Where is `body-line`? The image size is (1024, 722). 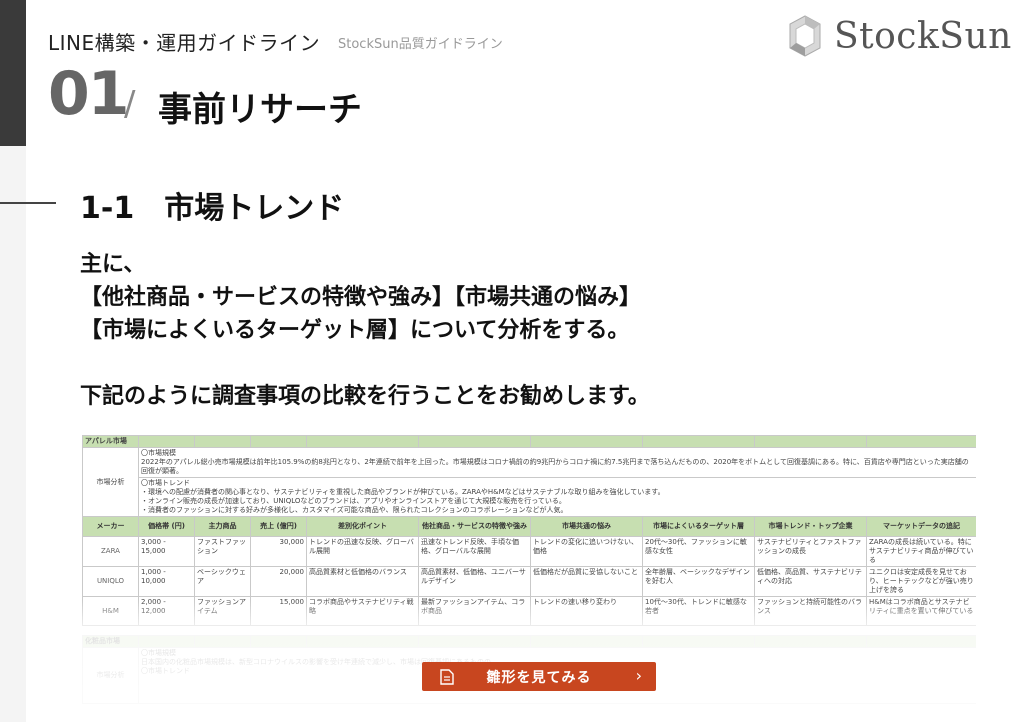 body-line is located at coordinates (365, 363).